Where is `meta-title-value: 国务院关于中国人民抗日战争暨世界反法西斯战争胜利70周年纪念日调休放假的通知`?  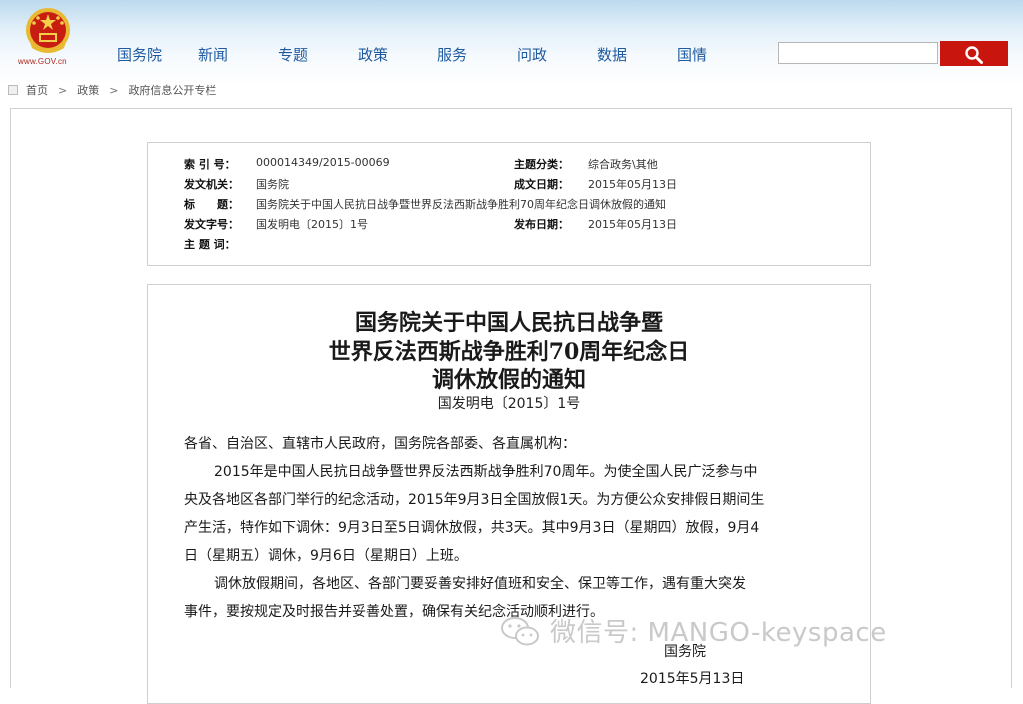 meta-title-value: 国务院关于中国人民抗日战争暨世界反法西斯战争胜利70周年纪念日调休放假的通知 is located at coordinates (461, 204).